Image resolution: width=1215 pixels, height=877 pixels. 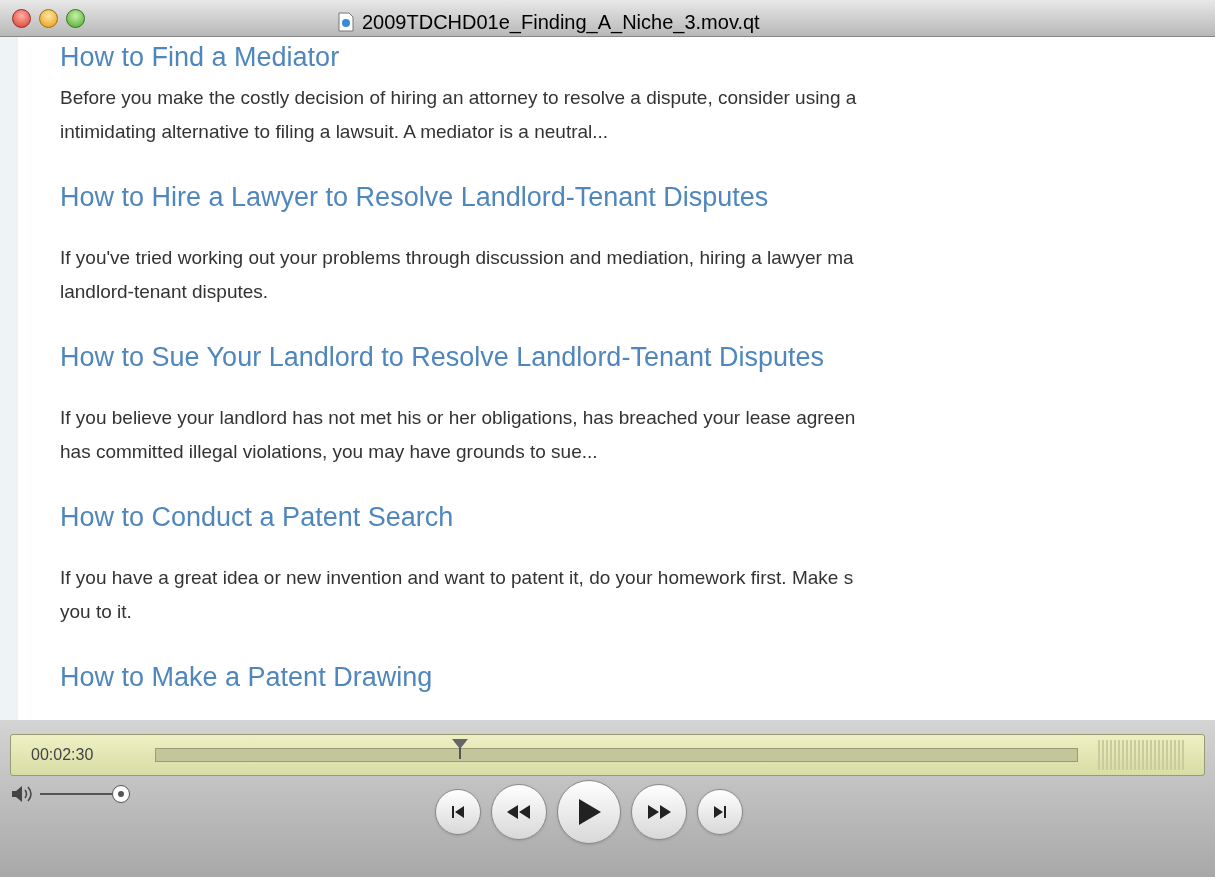 What do you see at coordinates (1141, 755) in the screenshot?
I see `grip-icon` at bounding box center [1141, 755].